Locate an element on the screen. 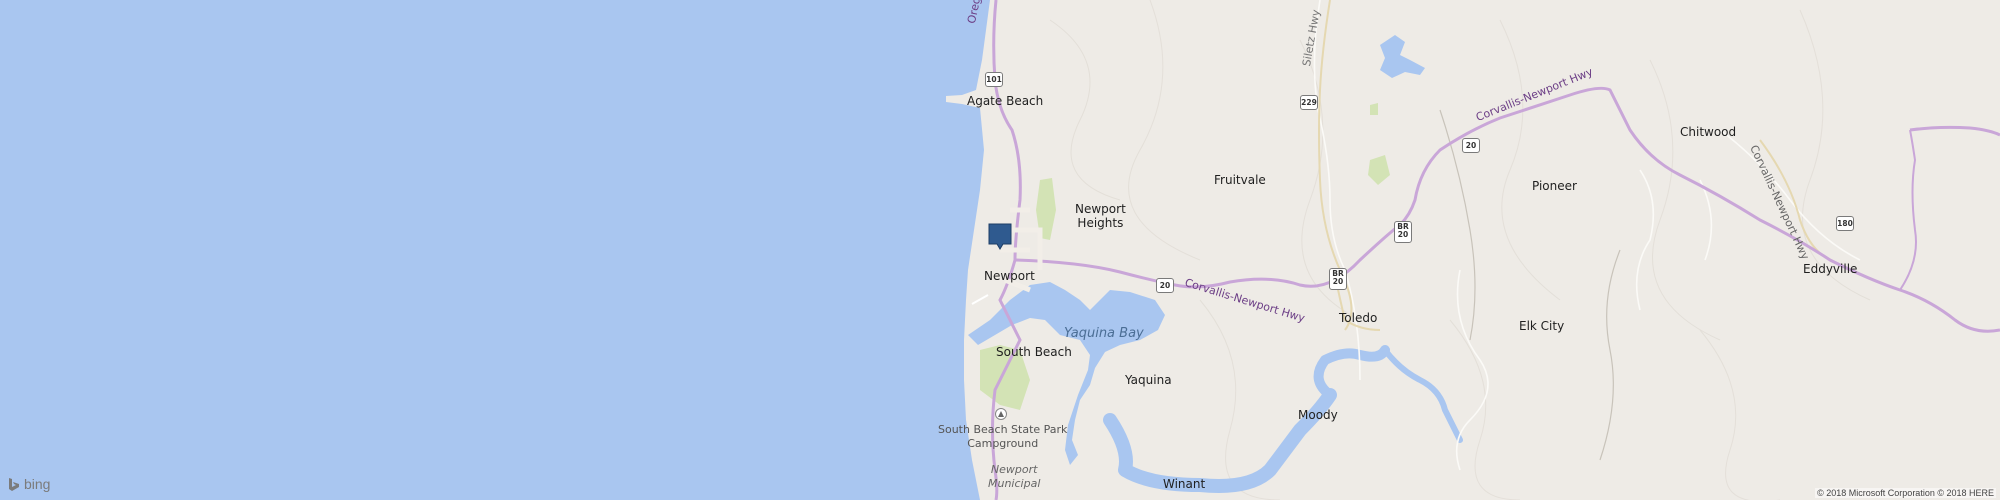 This screenshot has width=2000, height=500. location-pin-icon is located at coordinates (1000, 236).